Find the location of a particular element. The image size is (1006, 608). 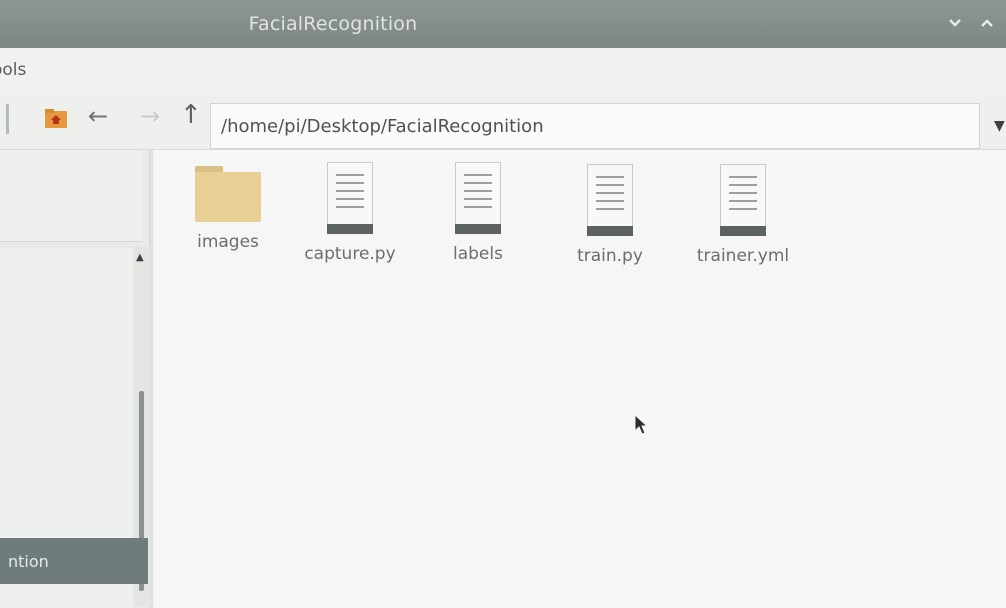

sidebar-places is located at coordinates (71, 196).